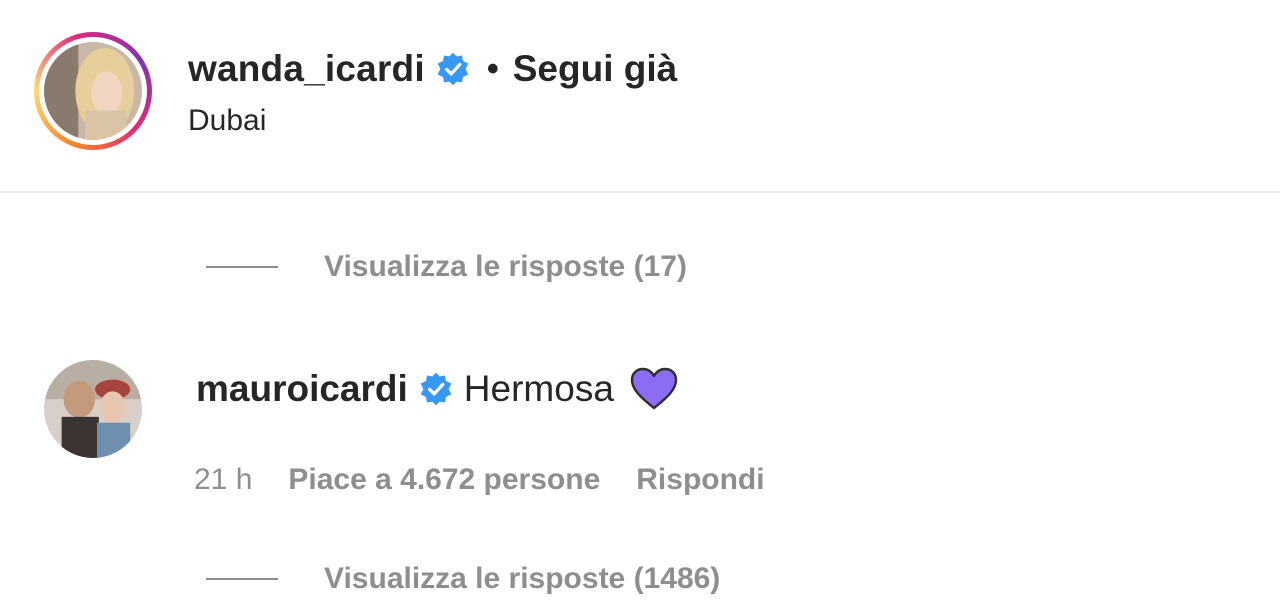 The height and width of the screenshot is (613, 1280). I want to click on reply-button: Rispondi, so click(700, 480).